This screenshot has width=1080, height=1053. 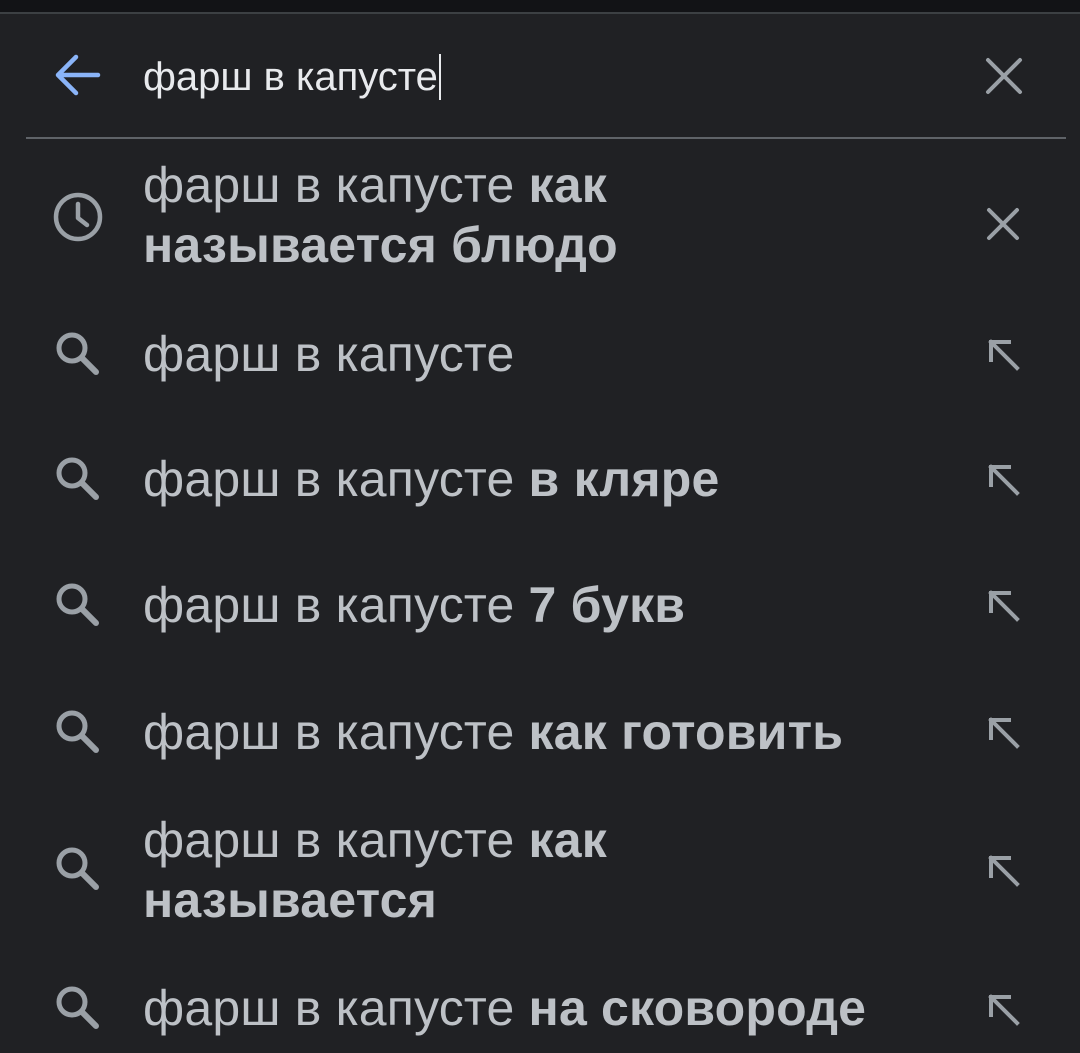 I want to click on suggestion-text: фарш в капусте как называется блюдо, so click(x=380, y=215).